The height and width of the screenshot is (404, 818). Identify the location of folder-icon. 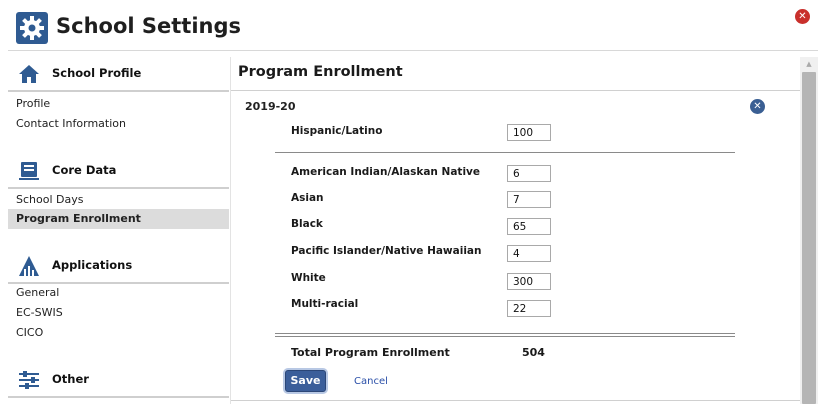
(29, 171).